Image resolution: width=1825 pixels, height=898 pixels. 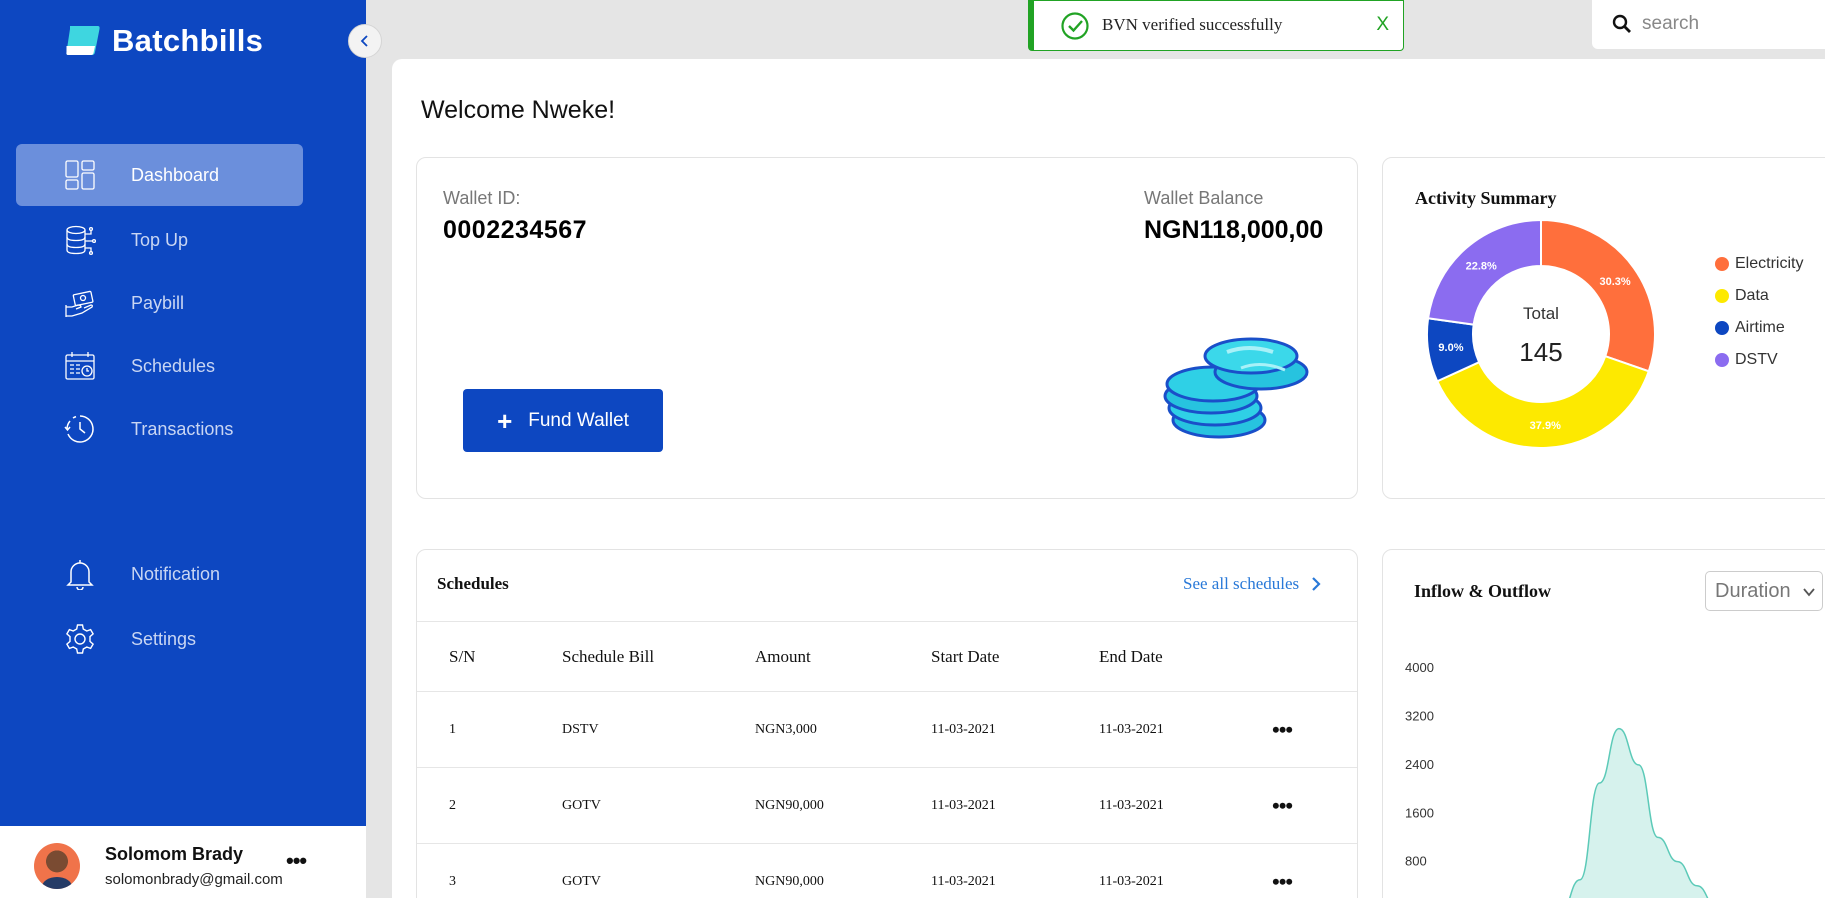 What do you see at coordinates (1481, 266) in the screenshot?
I see `donut-slice-label: 22.8%` at bounding box center [1481, 266].